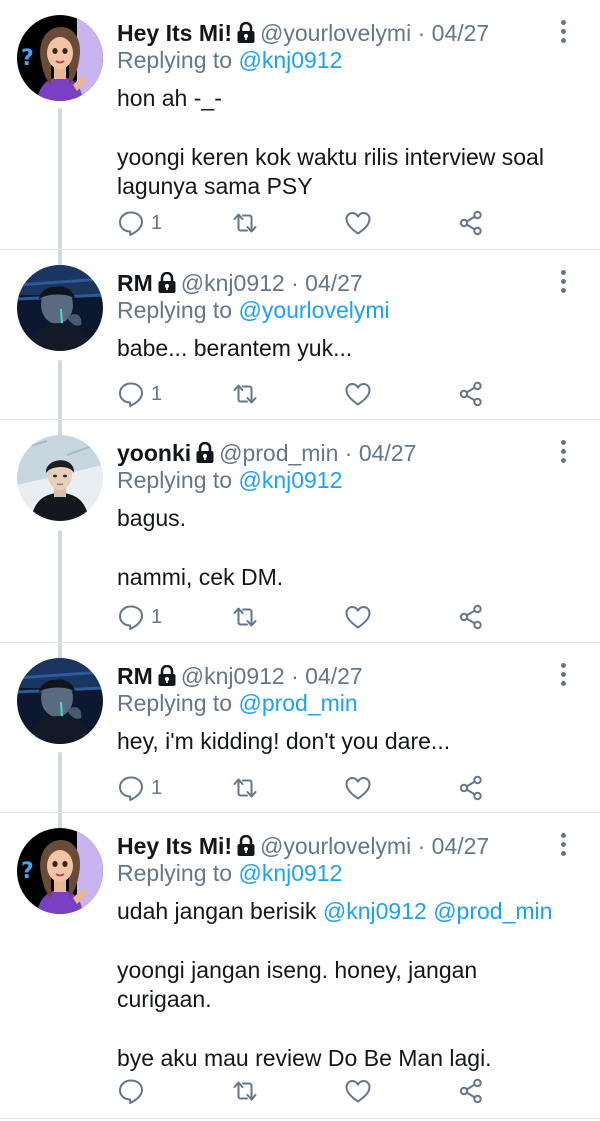 This screenshot has width=600, height=1121. I want to click on tweet-paragraph: udah jangan berisik @knj0912 @prod_min, so click(334, 911).